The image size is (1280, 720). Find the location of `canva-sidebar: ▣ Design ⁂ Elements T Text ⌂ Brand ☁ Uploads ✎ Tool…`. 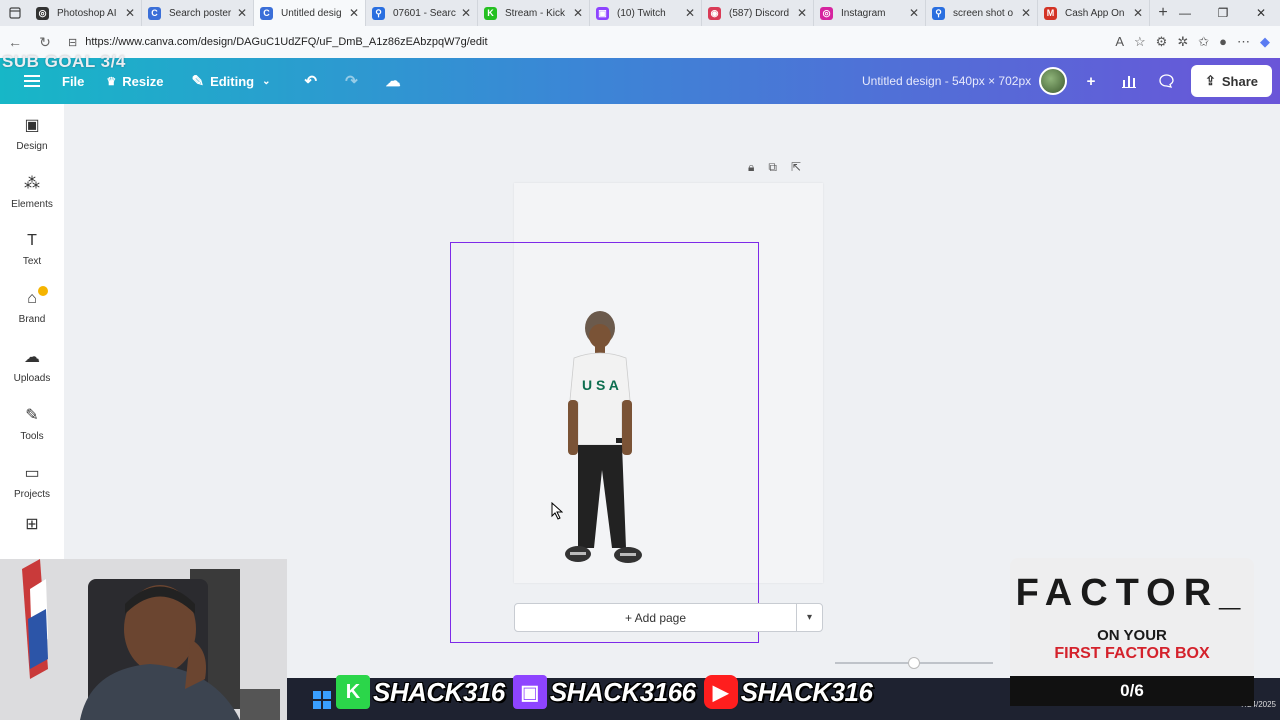

canva-sidebar: ▣ Design ⁂ Elements T Text ⌂ Brand ☁ Uploads ✎ Tool… is located at coordinates (32, 332).